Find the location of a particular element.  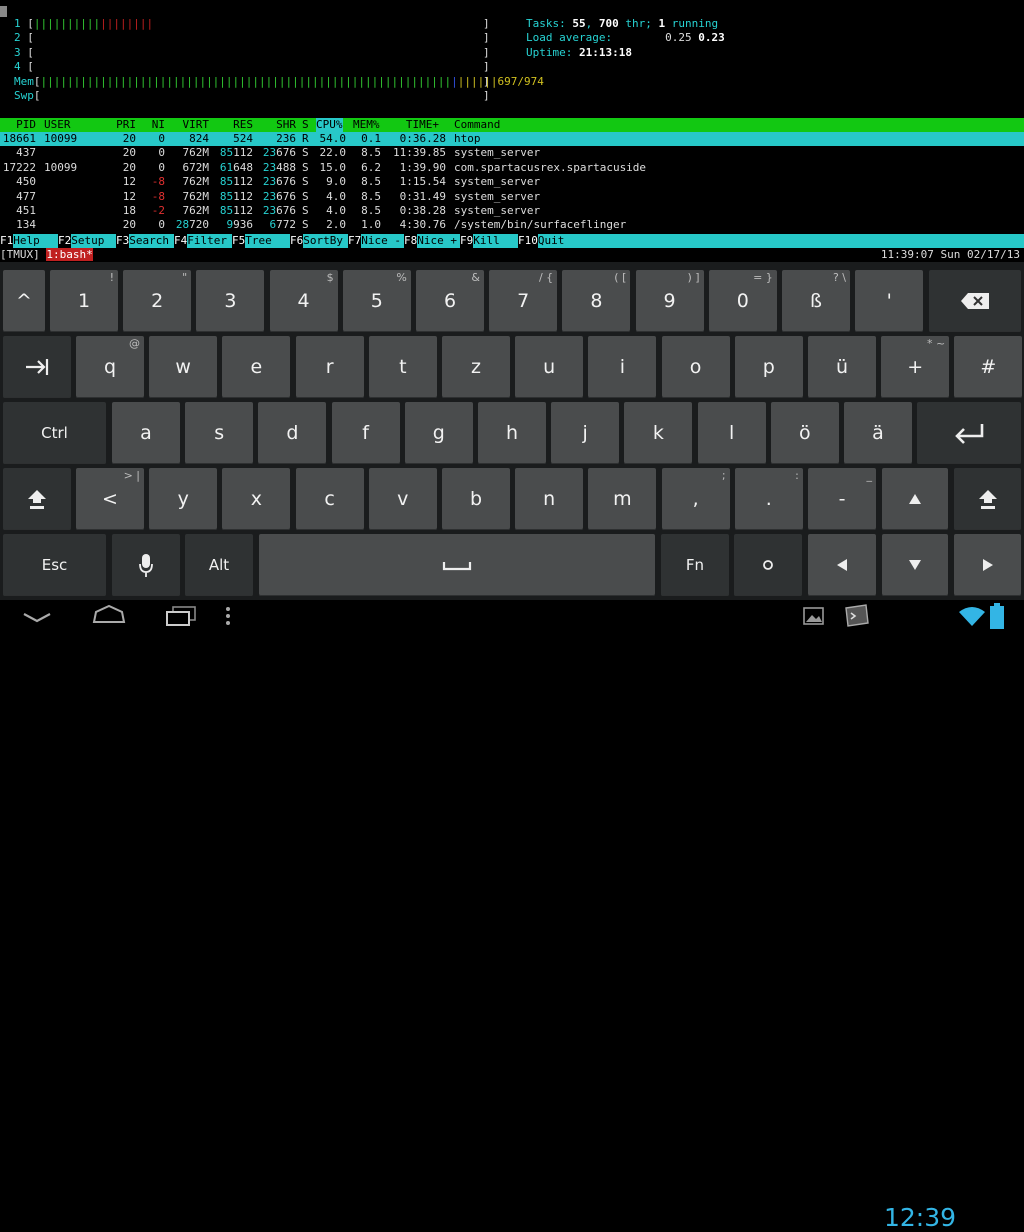

key-u: u is located at coordinates (549, 367).